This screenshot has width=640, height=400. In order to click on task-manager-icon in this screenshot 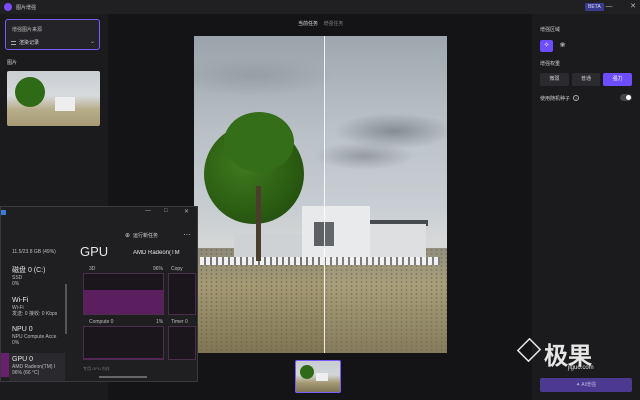, I will do `click(3, 212)`.